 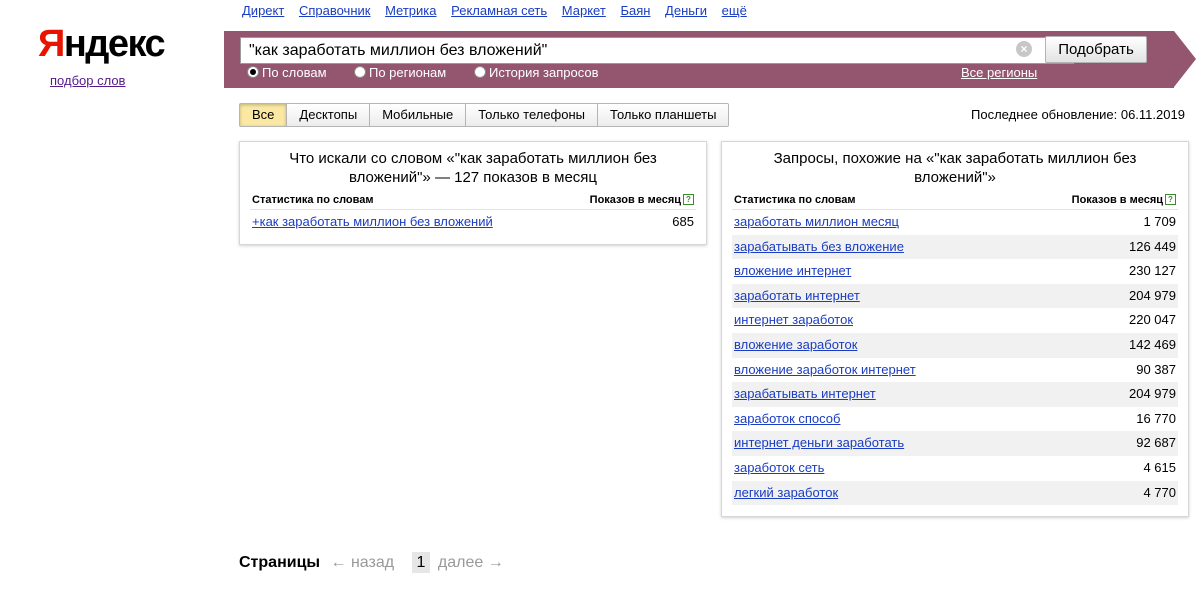 I want to click on pagination-prev: ← назад, so click(x=362, y=562).